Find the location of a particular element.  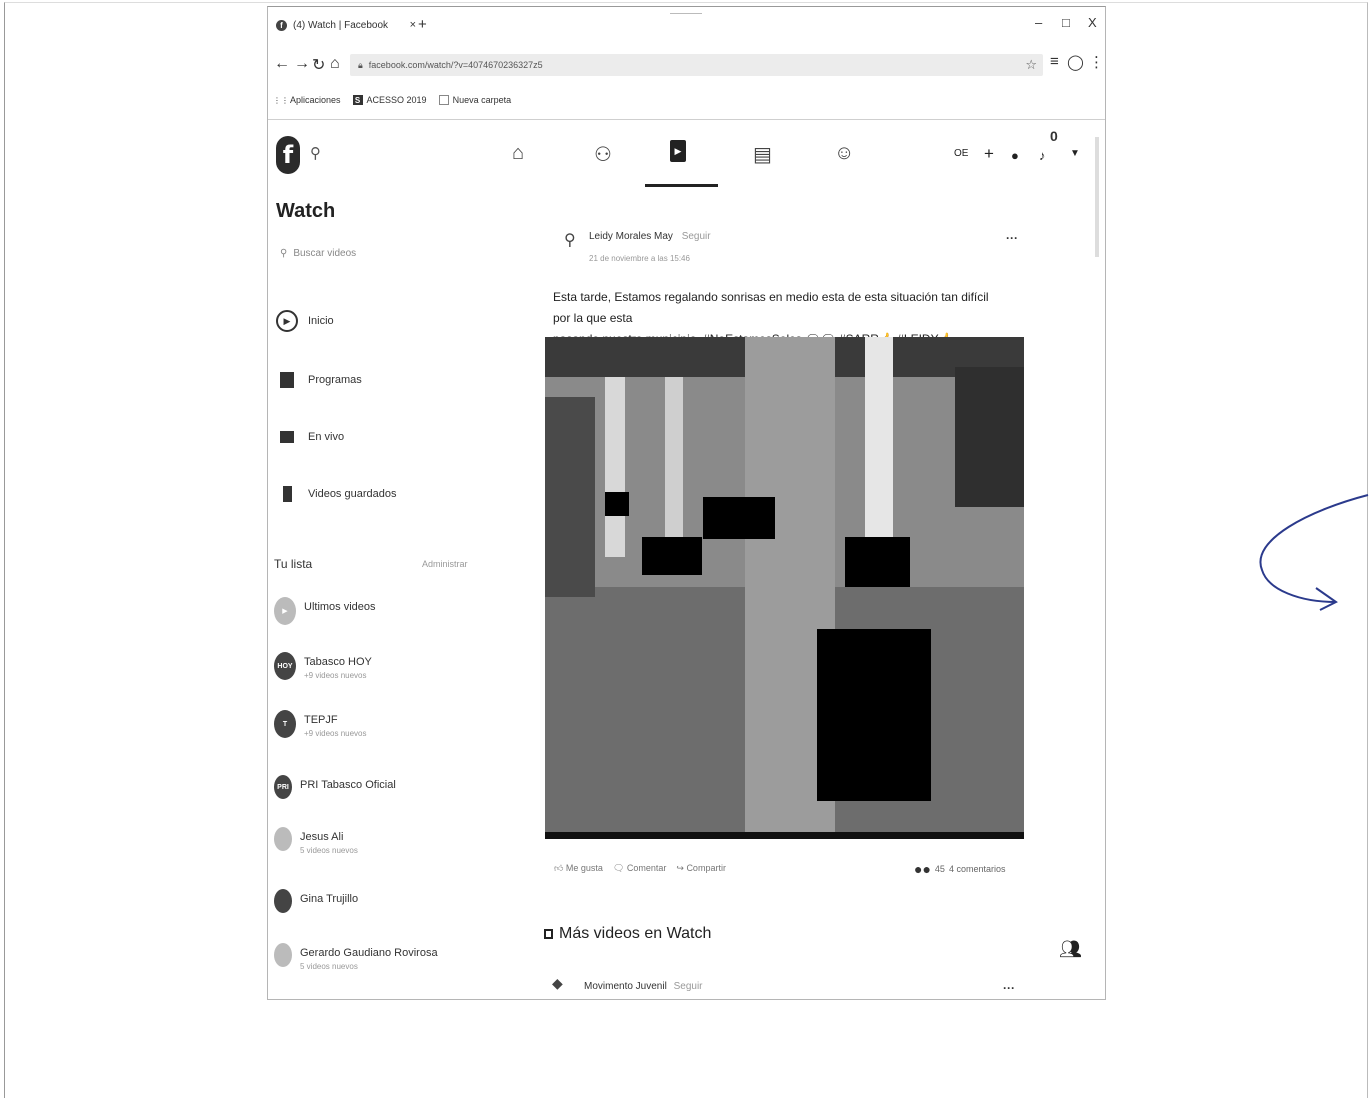

sidebar-item-inicio: ▶ Inicio is located at coordinates (305, 321).